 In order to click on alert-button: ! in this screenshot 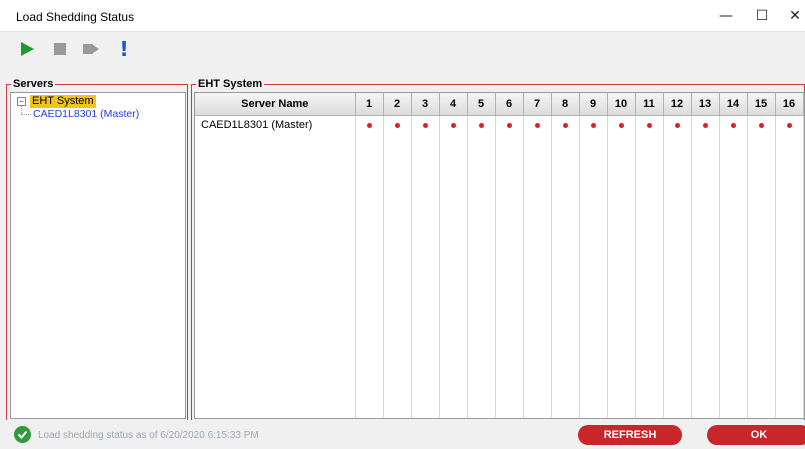, I will do `click(124, 49)`.